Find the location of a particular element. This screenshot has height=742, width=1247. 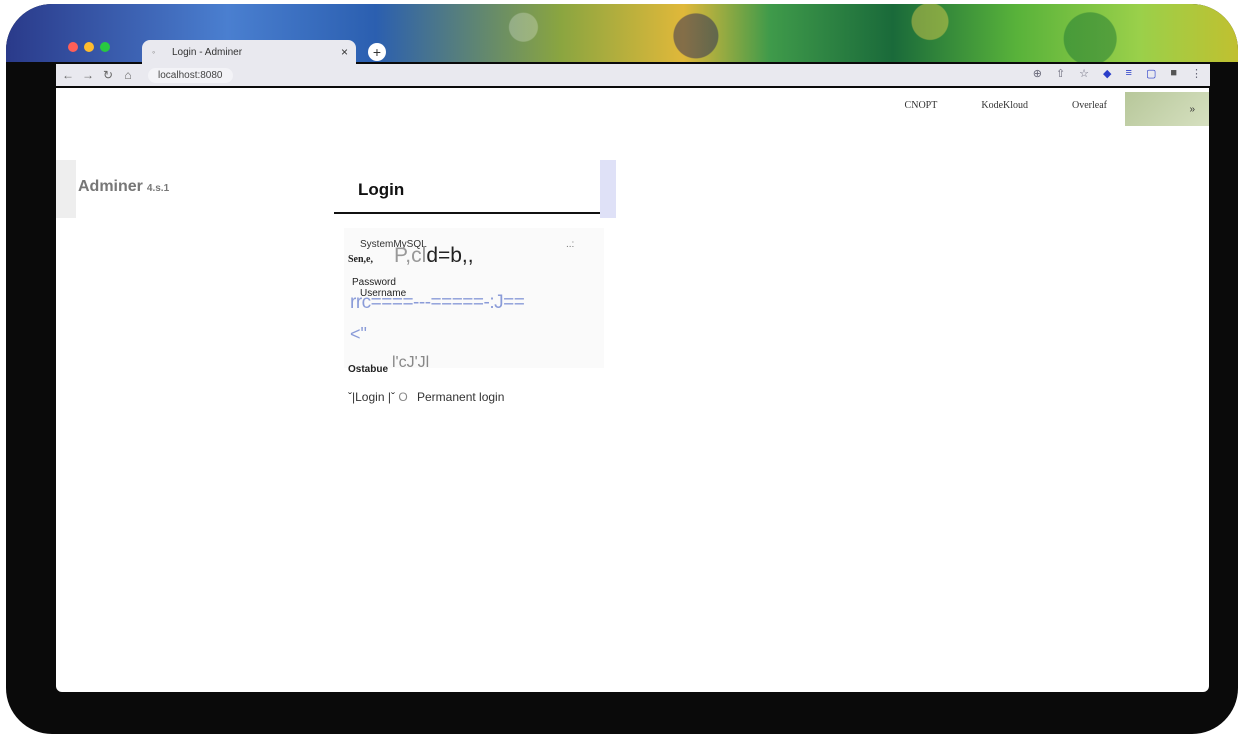

login-button: Login is located at coordinates (369, 397).